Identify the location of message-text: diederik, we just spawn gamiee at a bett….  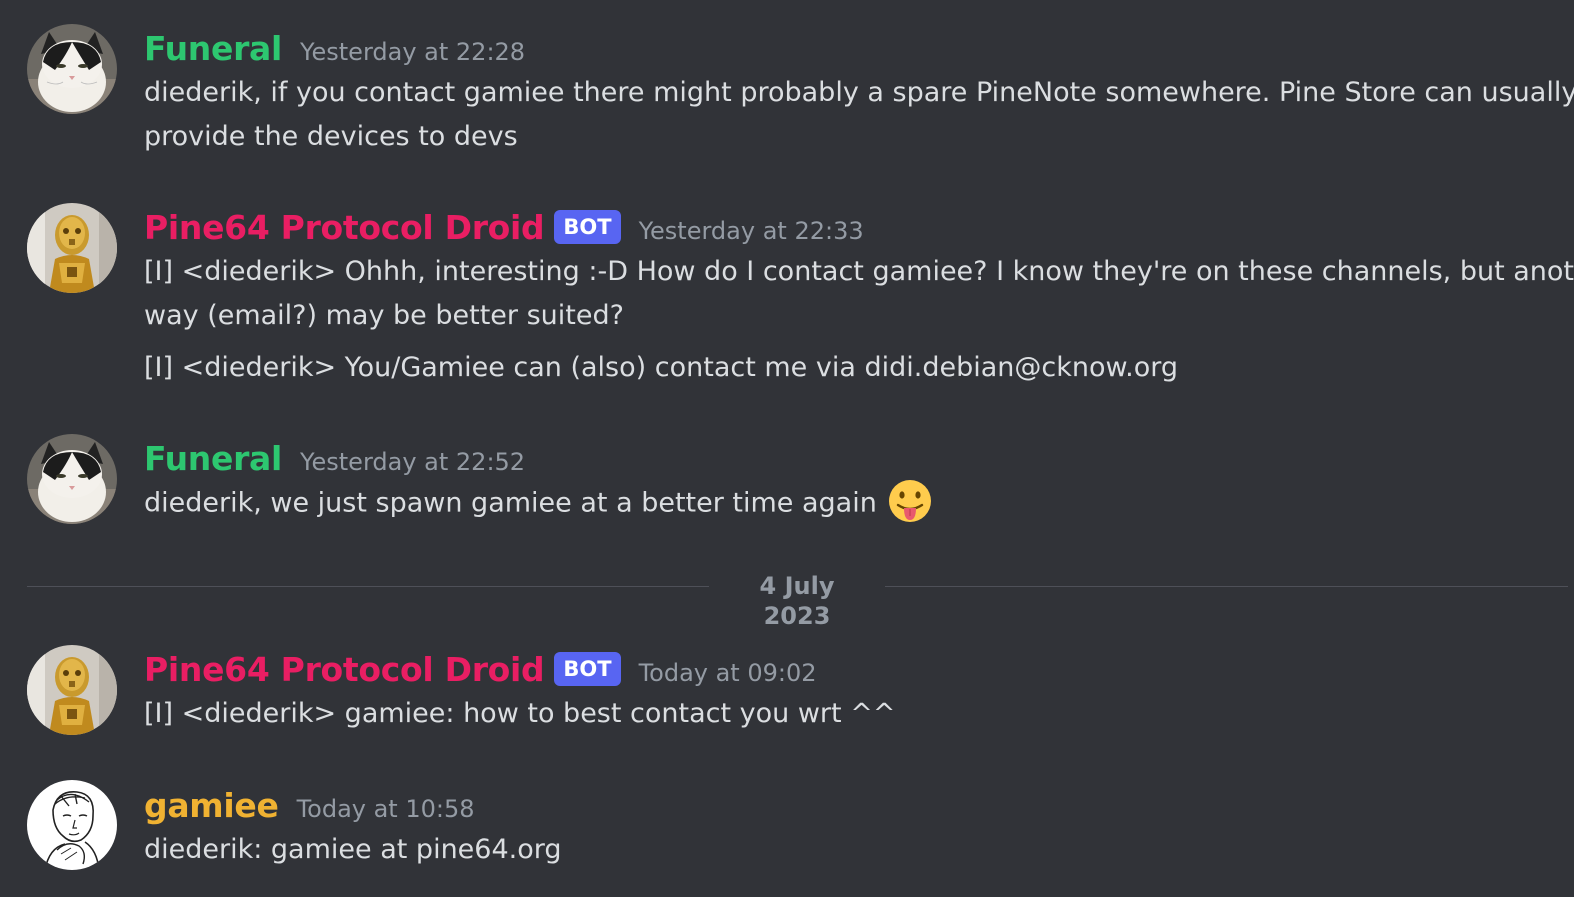
(855, 502).